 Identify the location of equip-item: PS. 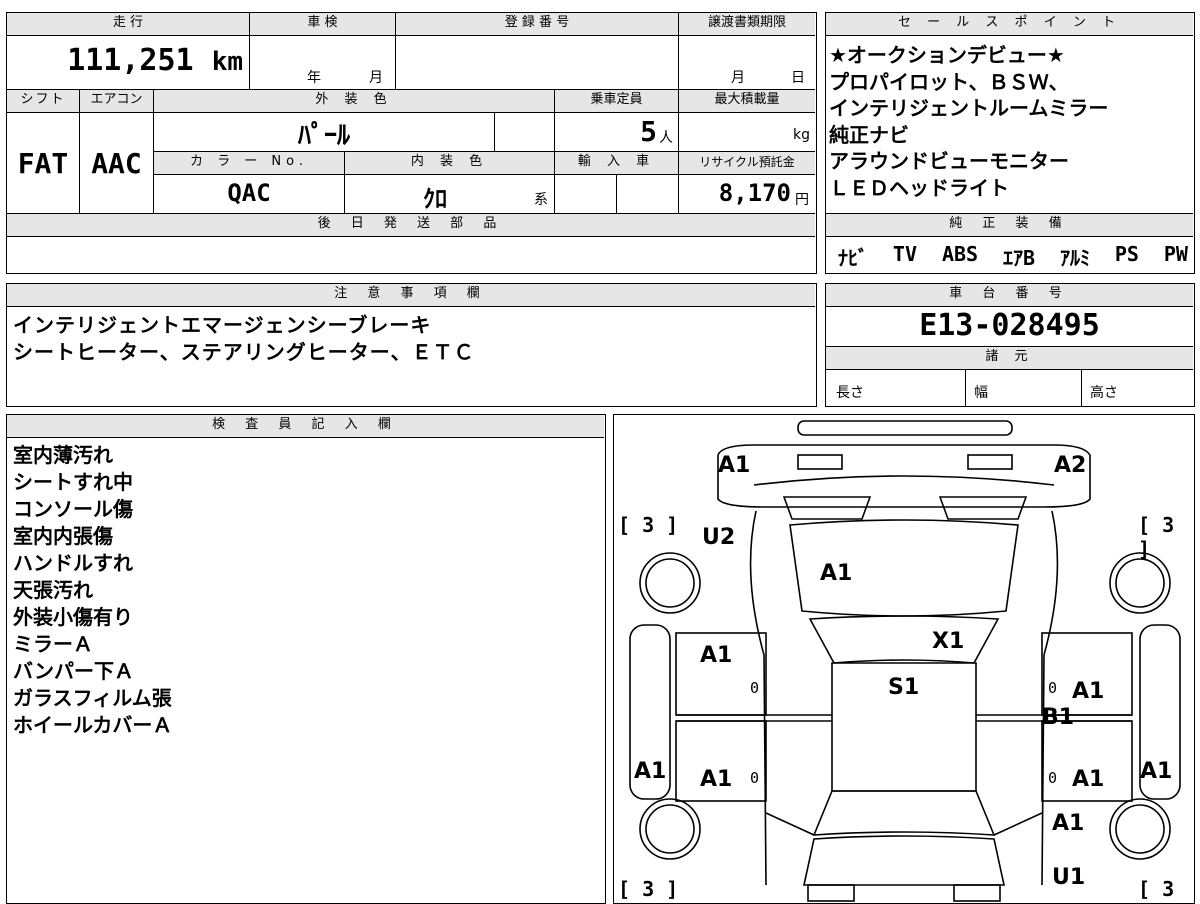
(1126, 254).